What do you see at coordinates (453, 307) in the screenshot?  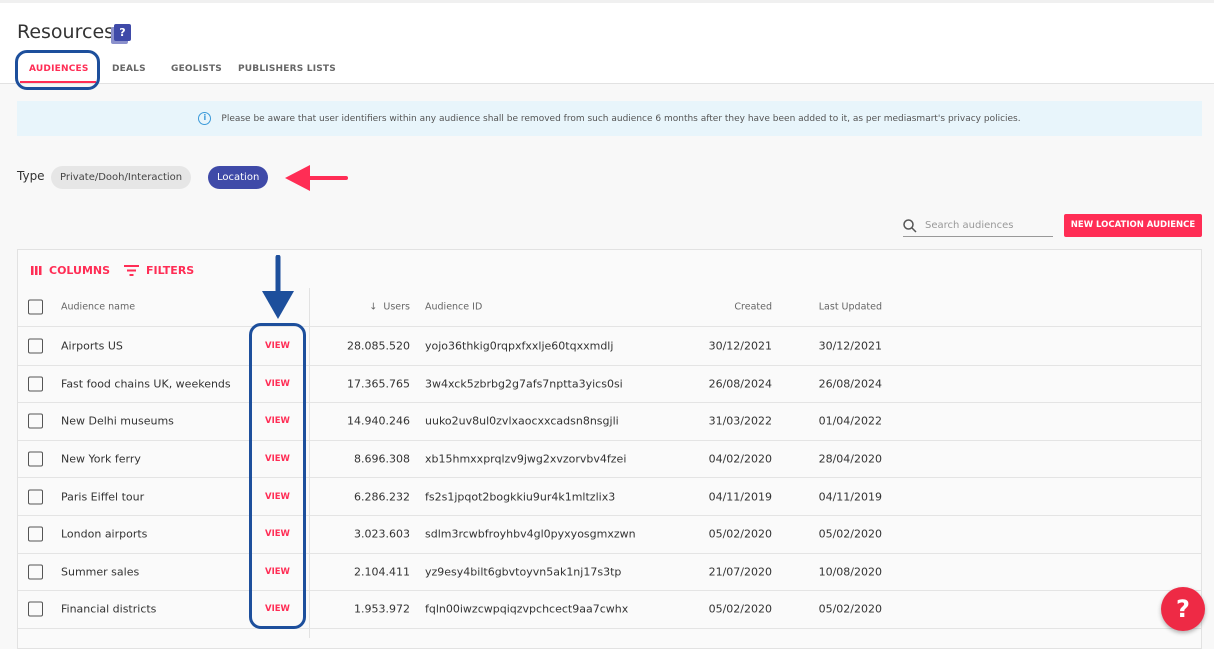 I see `header-audience-id: Audience ID` at bounding box center [453, 307].